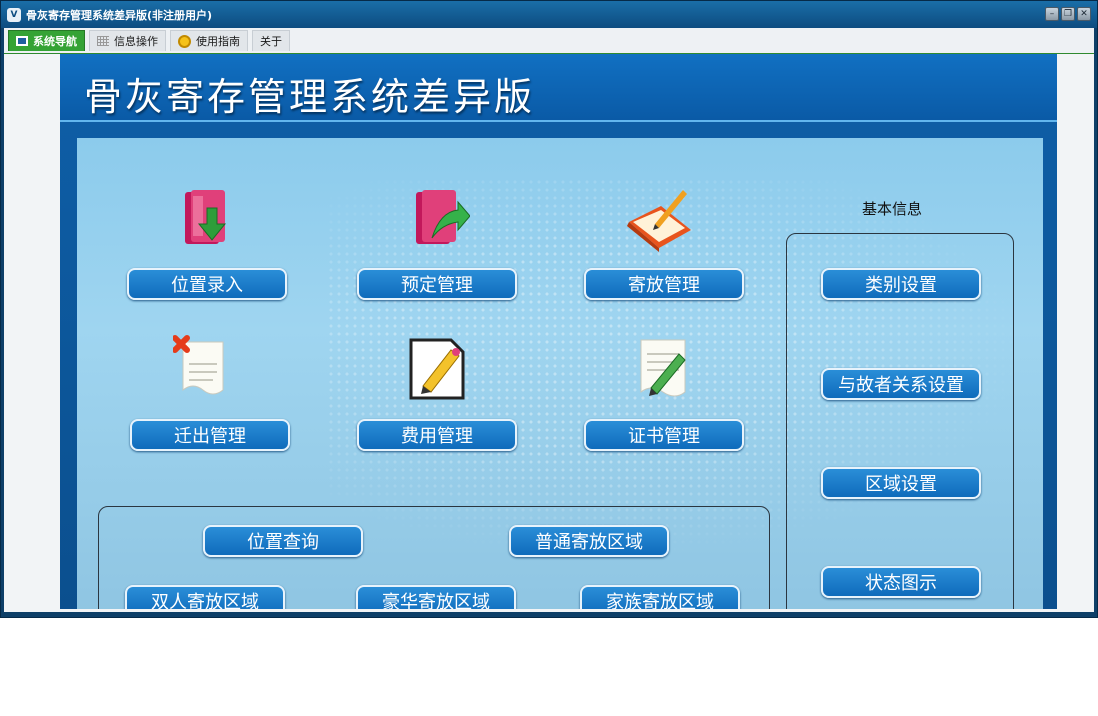 The image size is (1098, 716). What do you see at coordinates (901, 582) in the screenshot?
I see `status-legend-button: 状态图示` at bounding box center [901, 582].